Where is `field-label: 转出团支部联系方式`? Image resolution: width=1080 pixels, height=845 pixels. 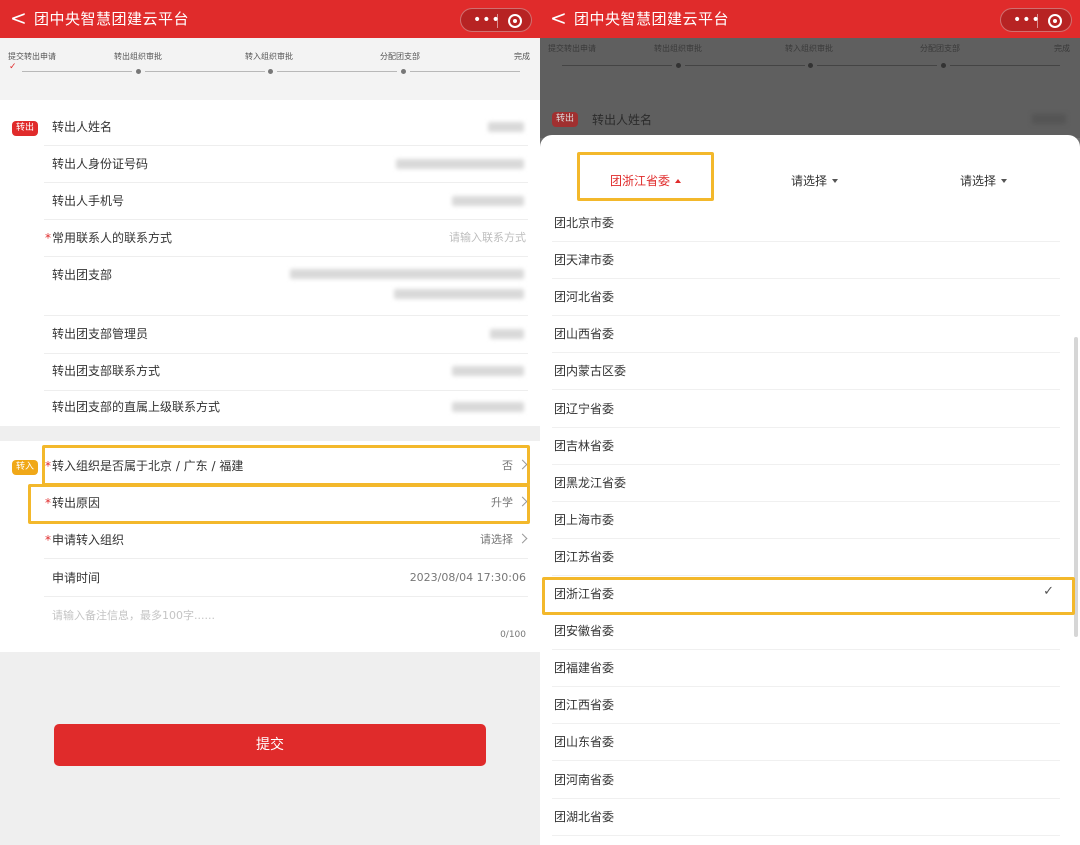
field-label: 转出团支部联系方式 is located at coordinates (106, 371).